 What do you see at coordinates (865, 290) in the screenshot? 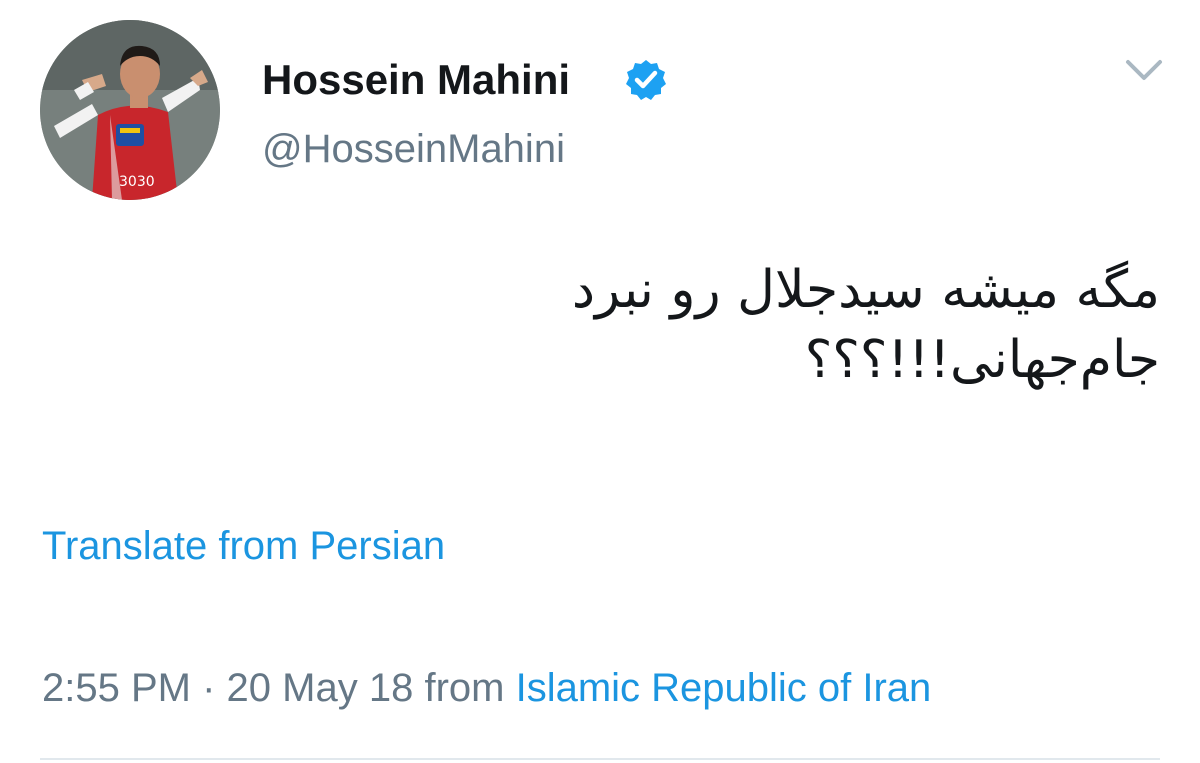
I see `tweet-text-line: مگه میشه سیدجلال رو نبرد` at bounding box center [865, 290].